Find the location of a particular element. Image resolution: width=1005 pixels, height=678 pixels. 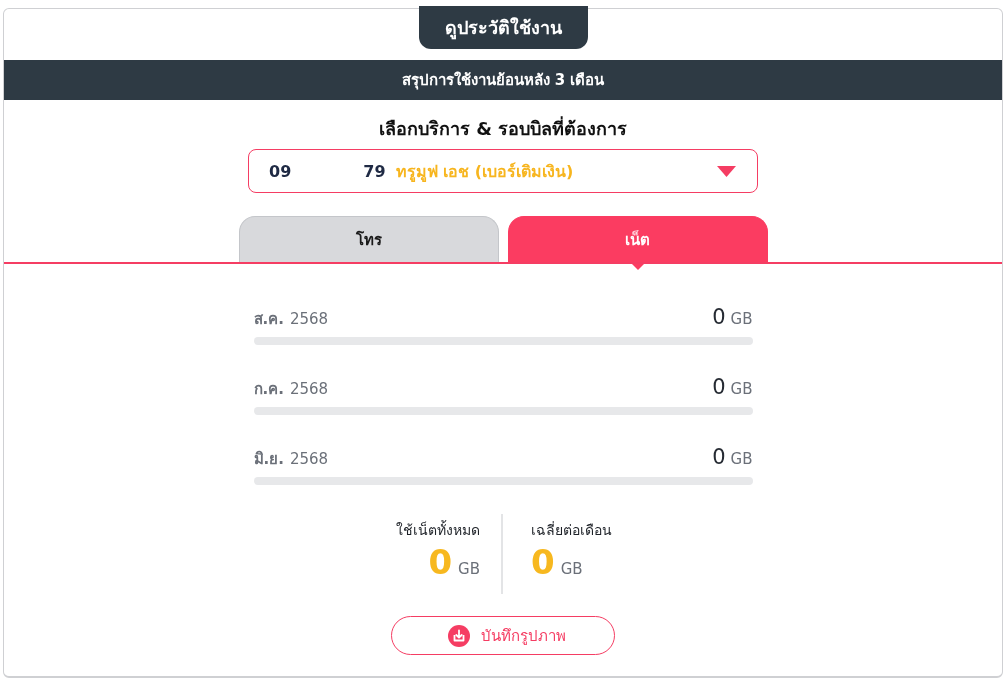

download-icon is located at coordinates (459, 635).